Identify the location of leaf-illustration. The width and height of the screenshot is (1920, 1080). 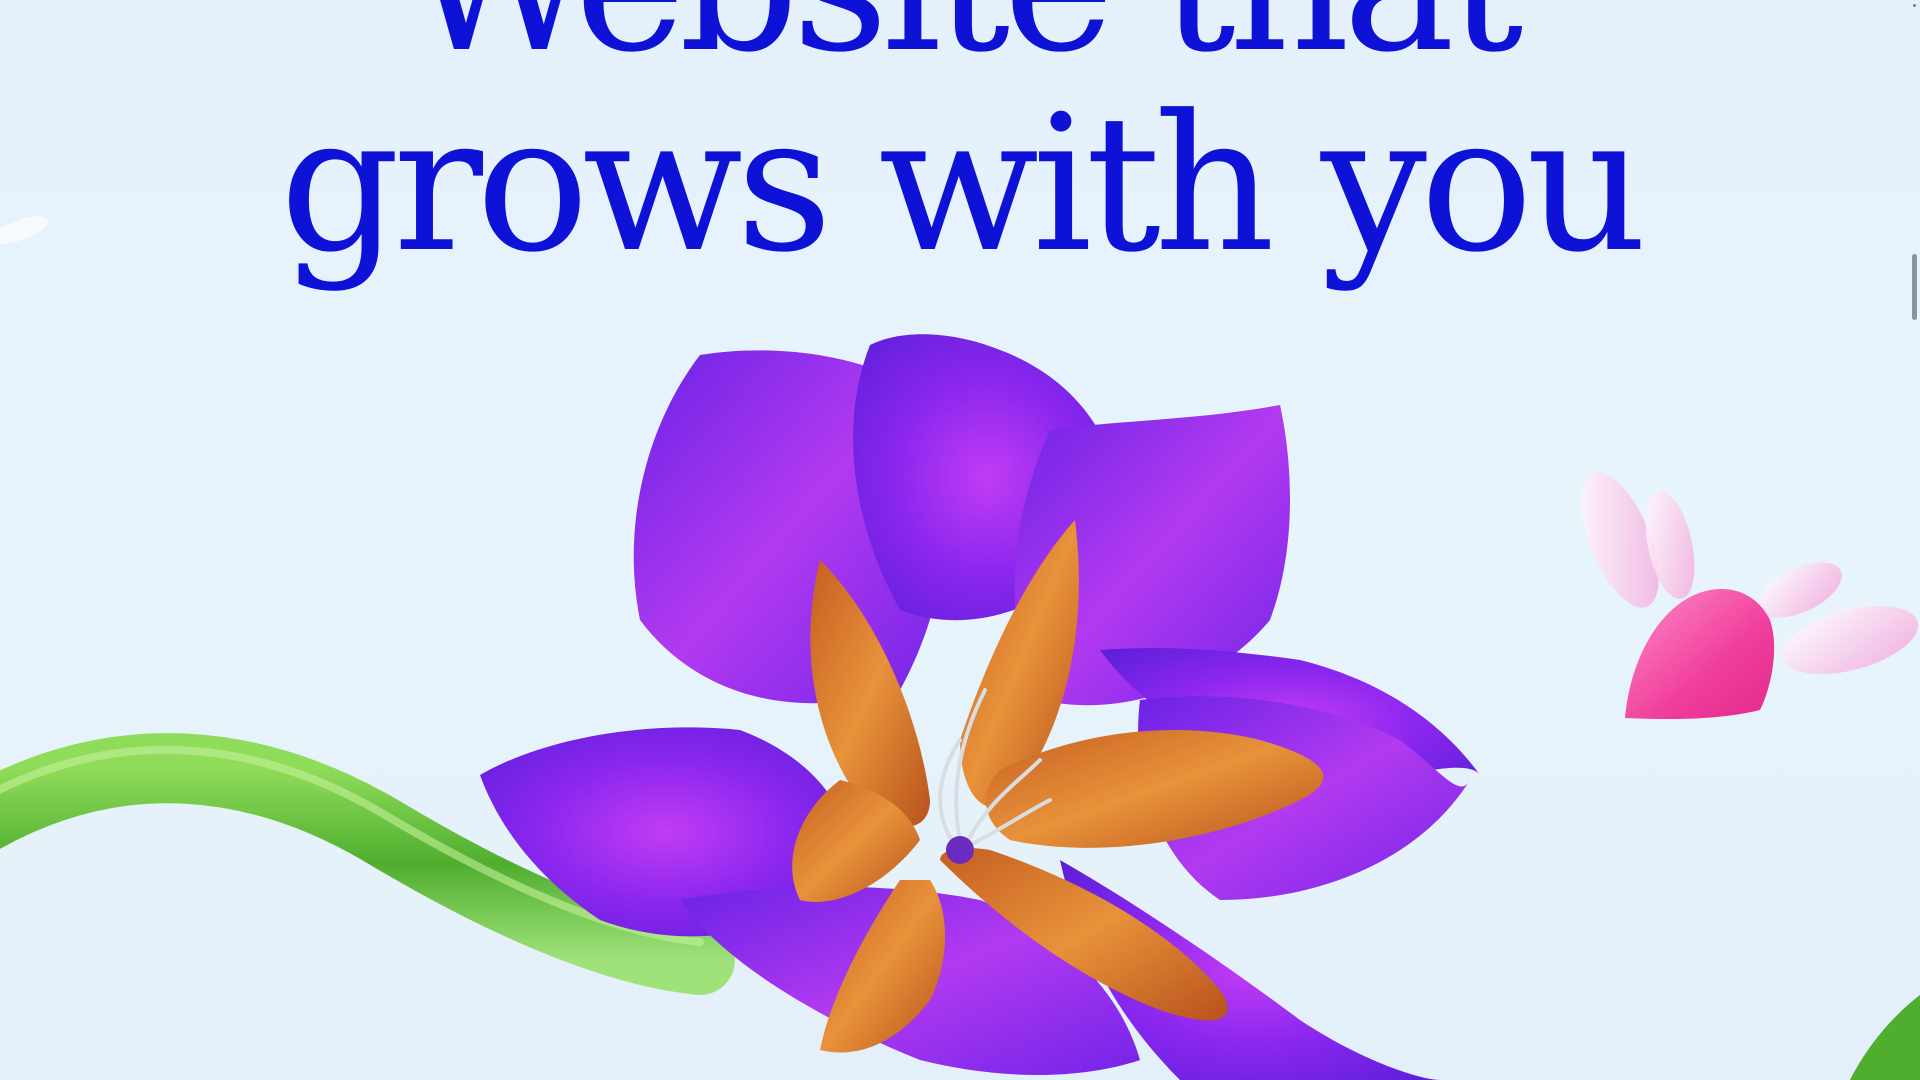
(1885, 1037).